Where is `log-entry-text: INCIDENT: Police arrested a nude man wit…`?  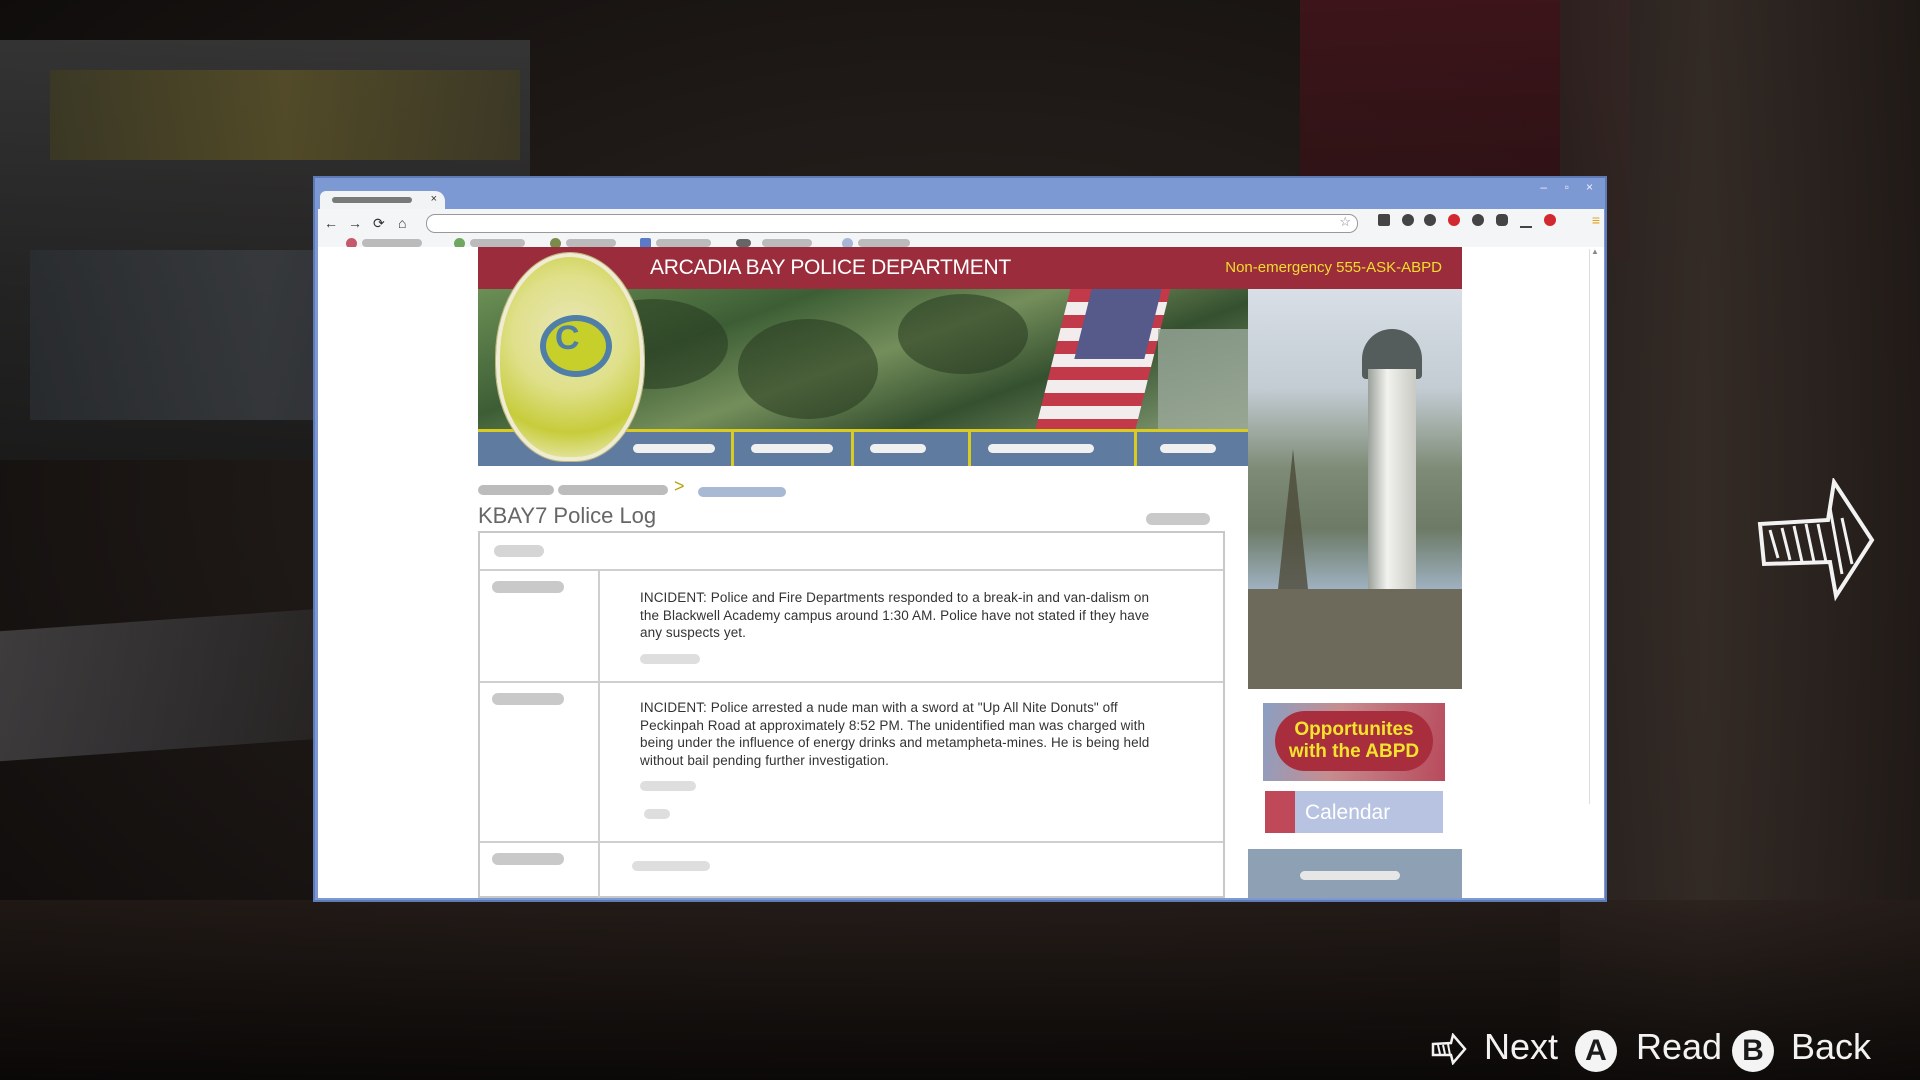
log-entry-text: INCIDENT: Police arrested a nude man wit… is located at coordinates (895, 734).